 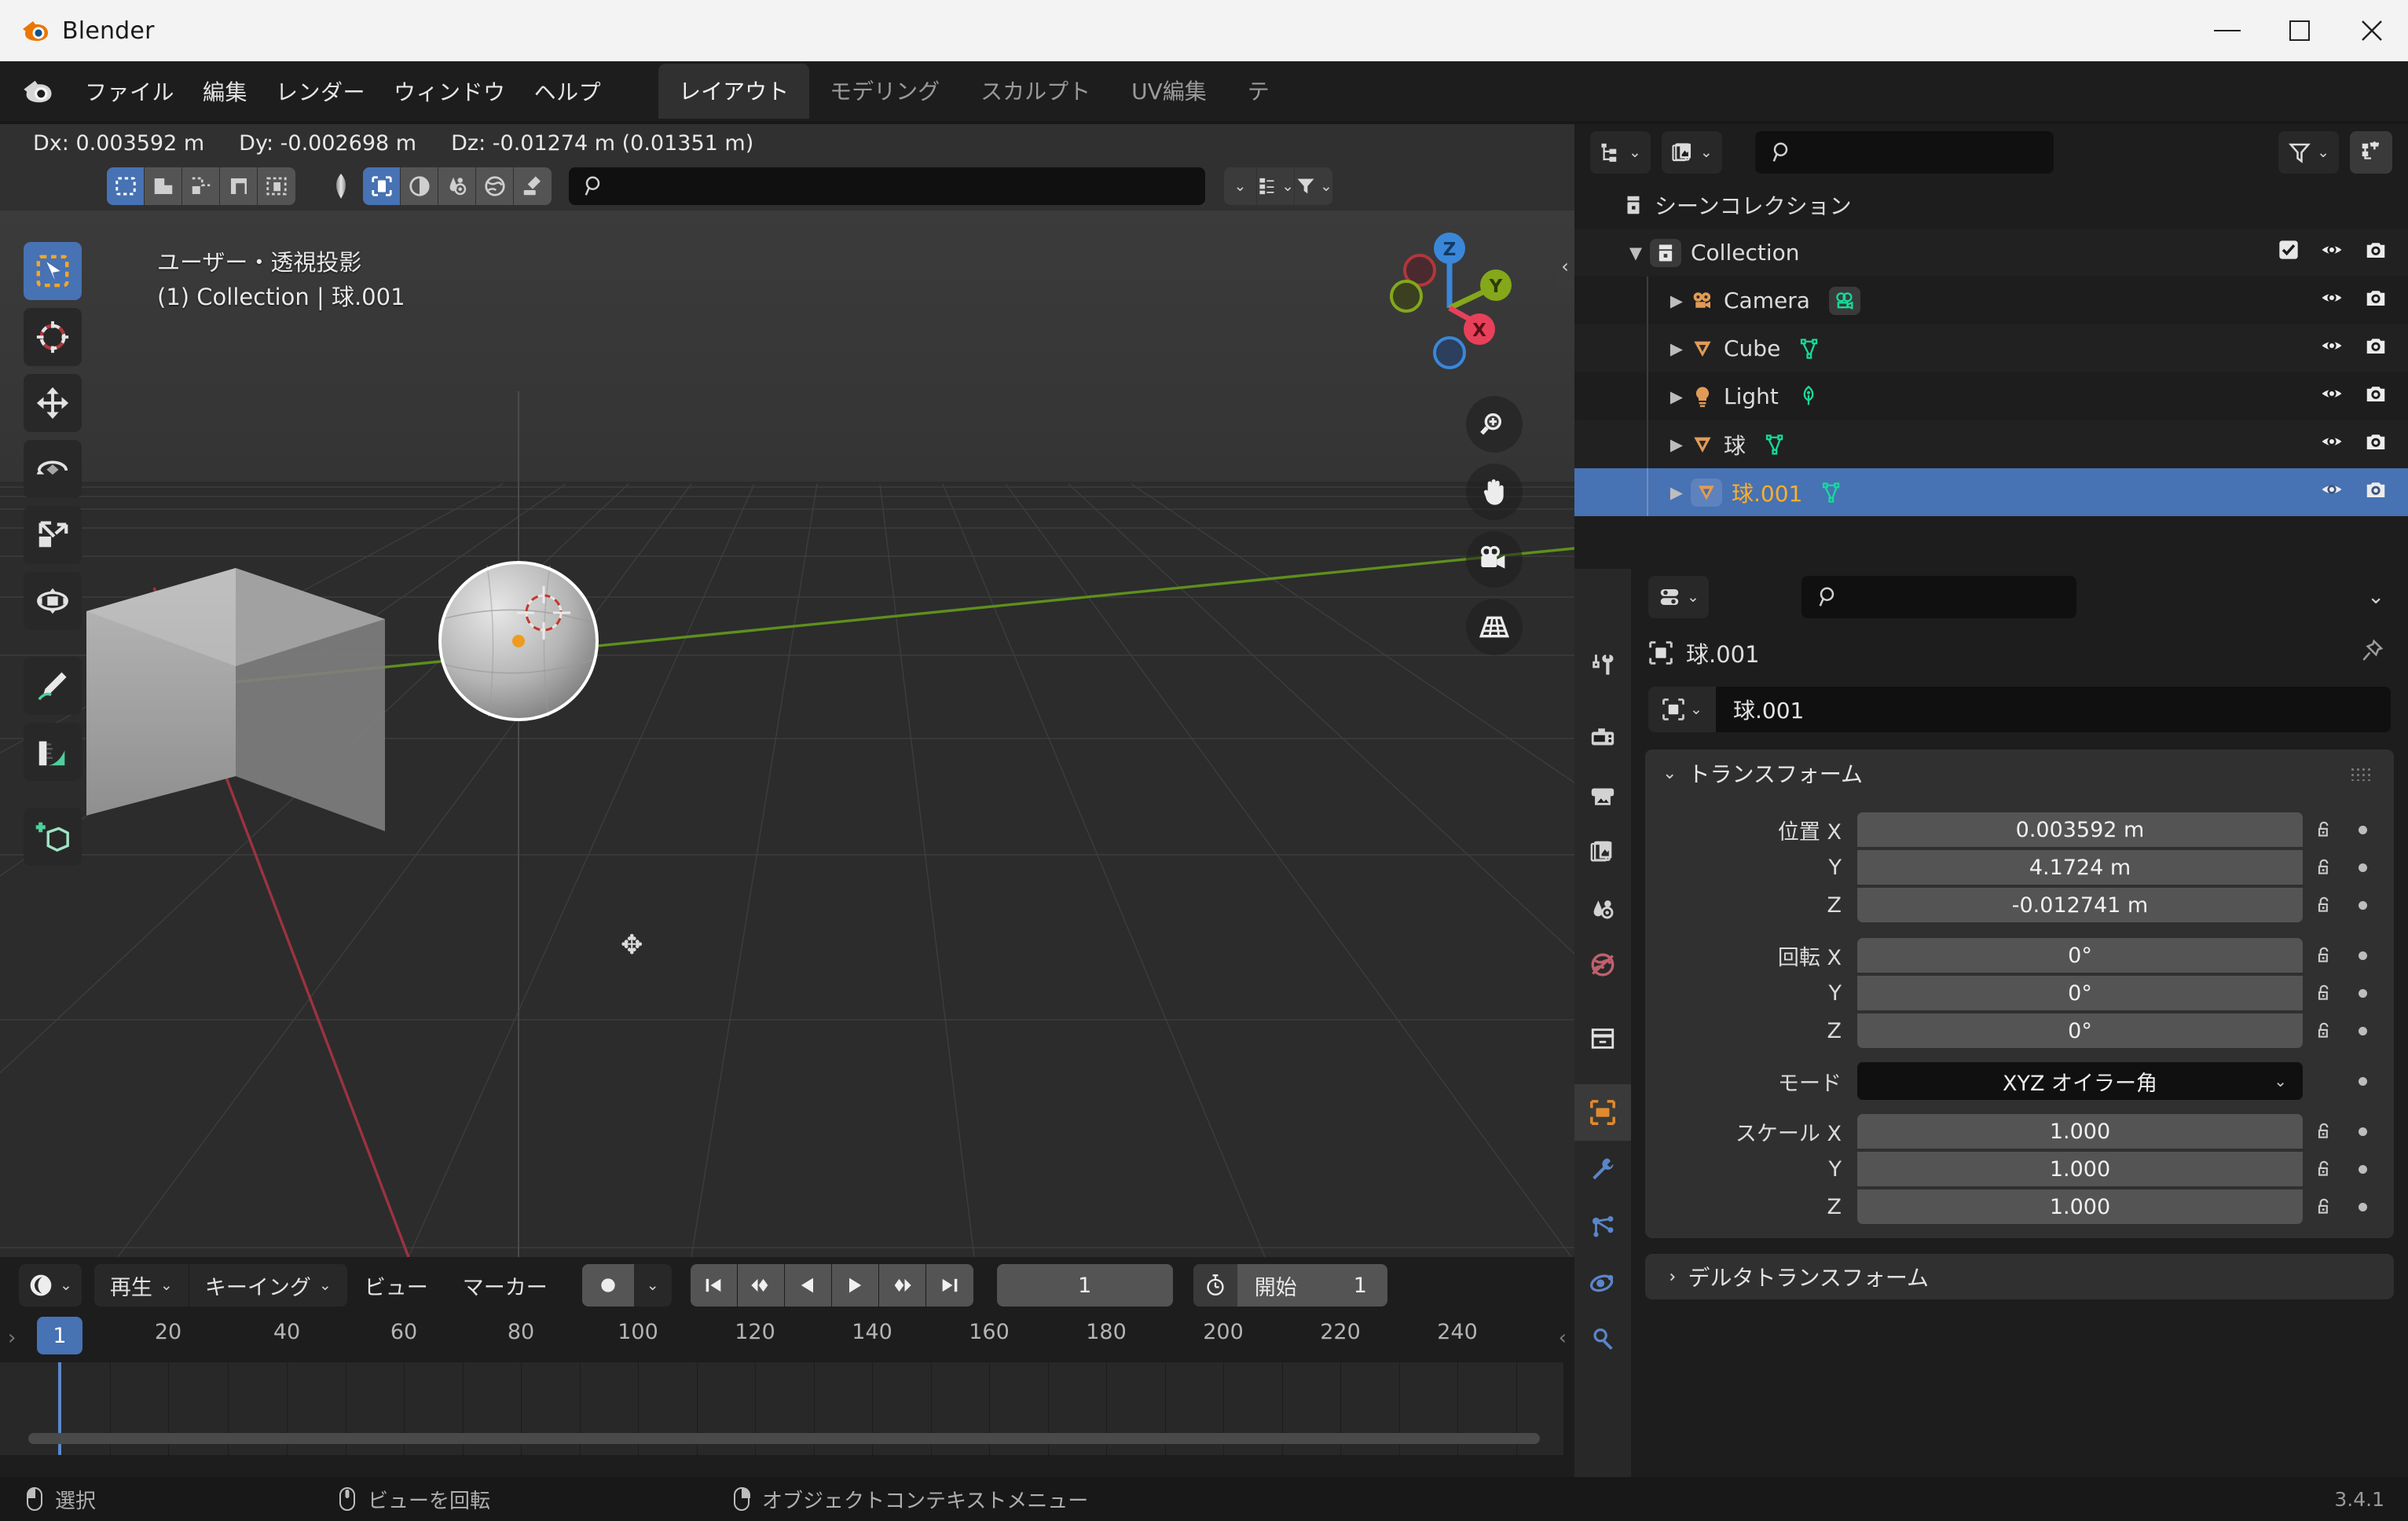 I want to click on disclosure-triangle-icon: ▼, so click(x=1636, y=253).